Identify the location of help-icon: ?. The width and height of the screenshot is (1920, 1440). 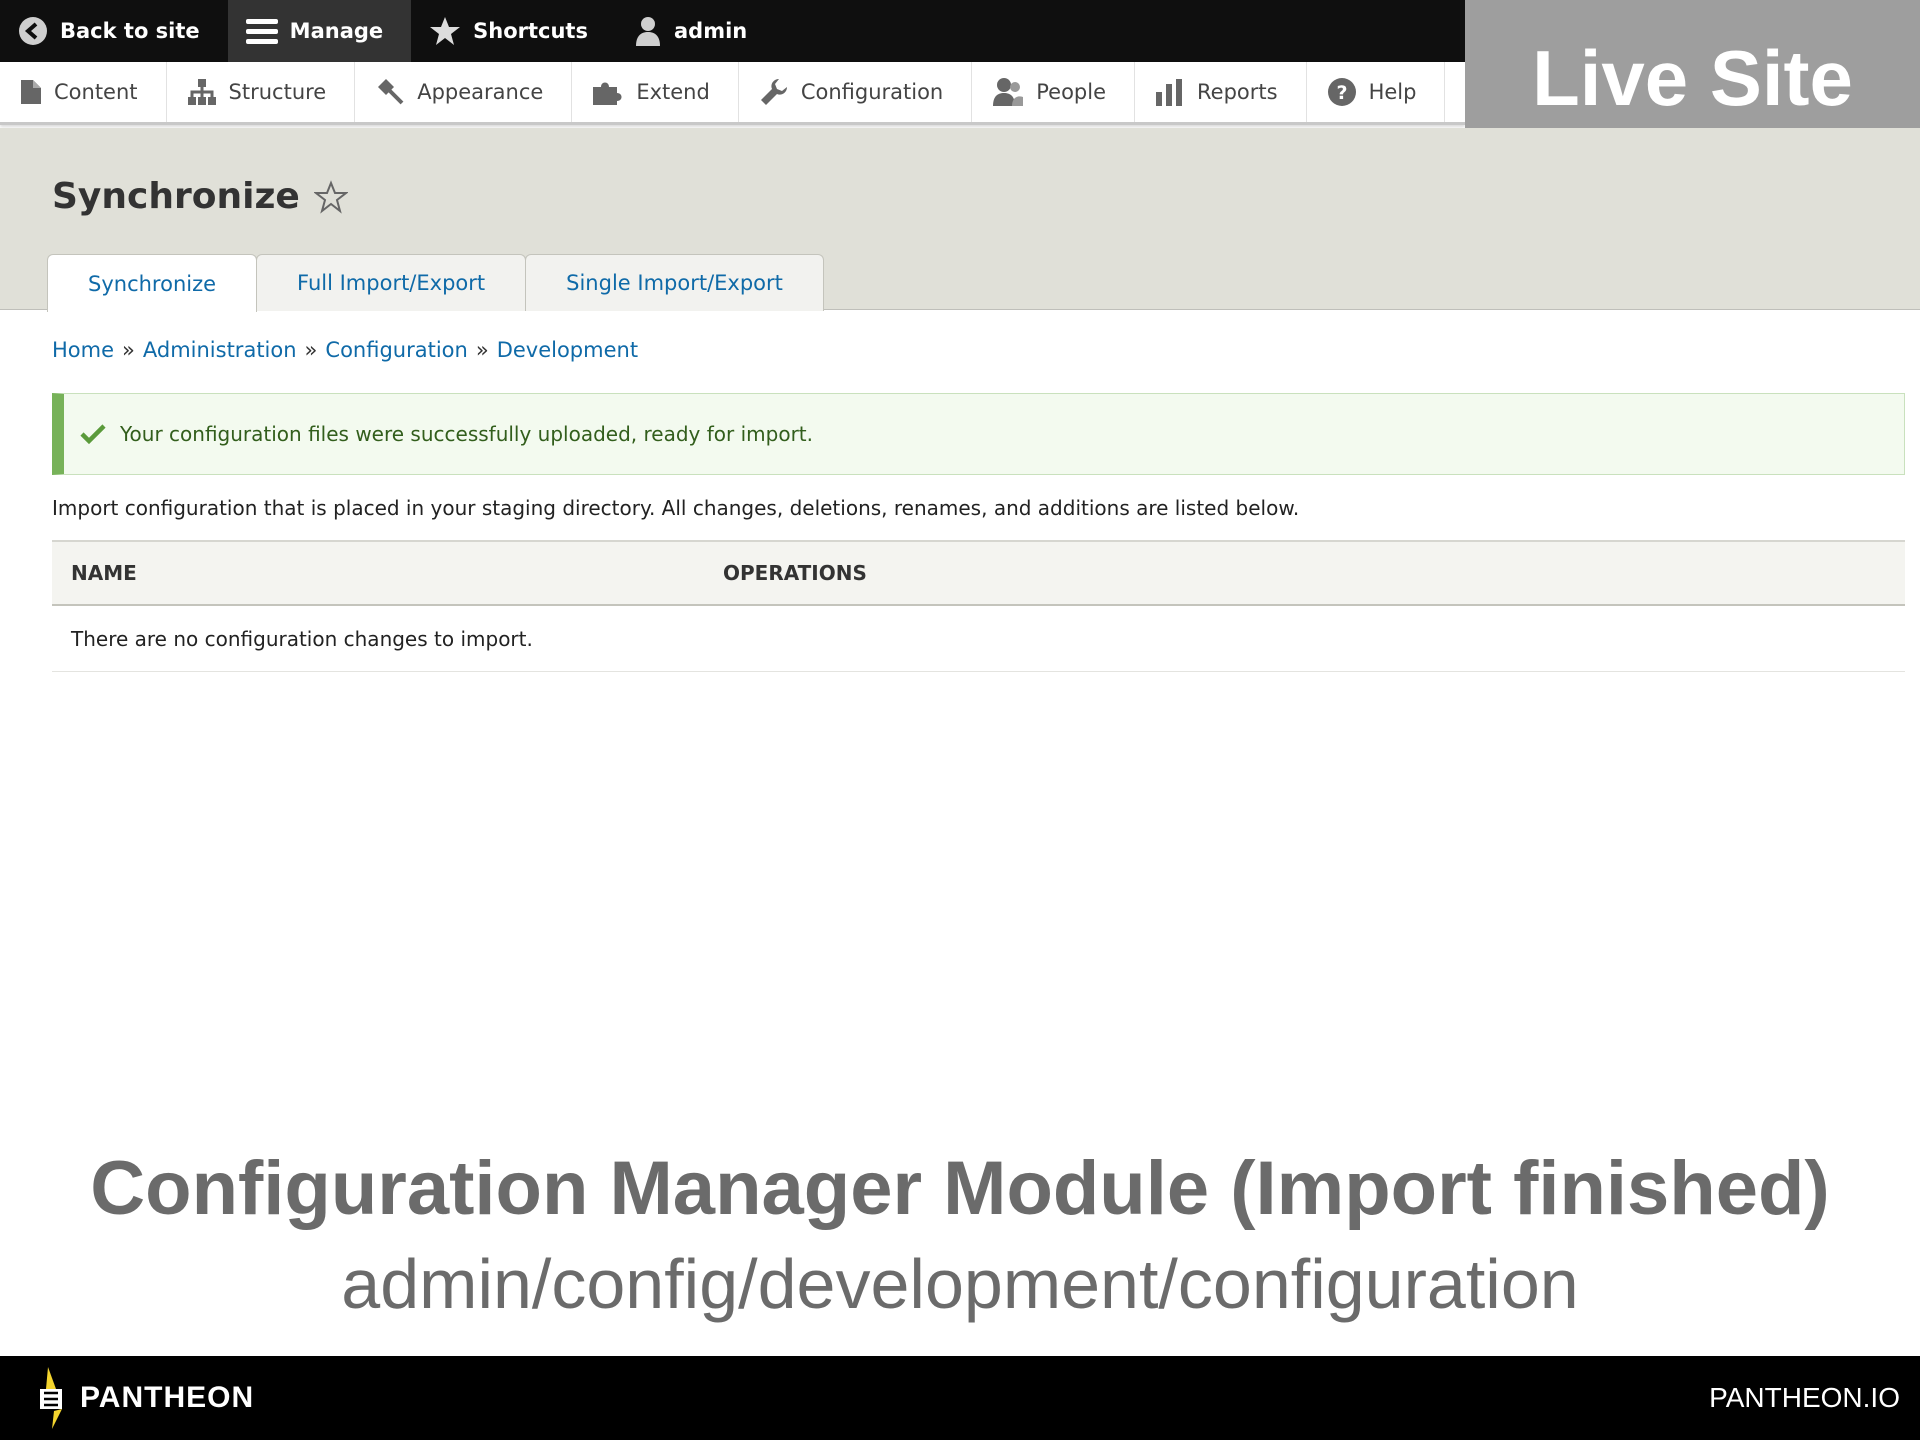
(1341, 92).